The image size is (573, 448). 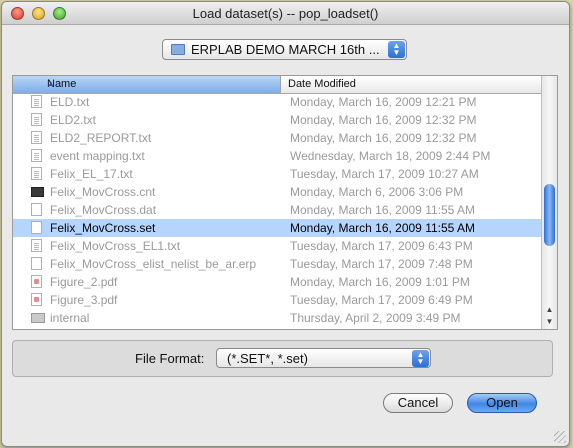 What do you see at coordinates (278, 318) in the screenshot?
I see `file-row: internal Thursday, April 2, 2009 3:49 PM` at bounding box center [278, 318].